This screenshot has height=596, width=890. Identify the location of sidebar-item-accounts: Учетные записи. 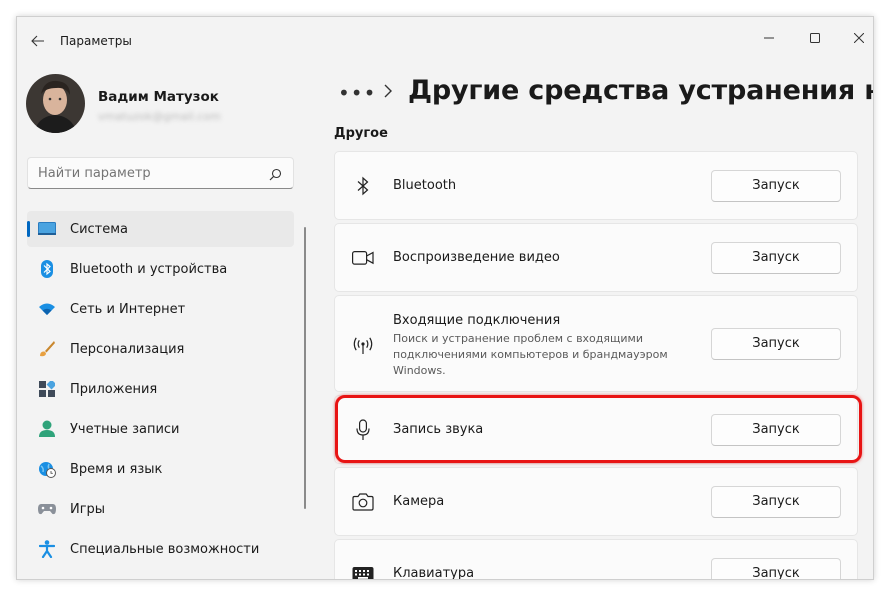
(160, 429).